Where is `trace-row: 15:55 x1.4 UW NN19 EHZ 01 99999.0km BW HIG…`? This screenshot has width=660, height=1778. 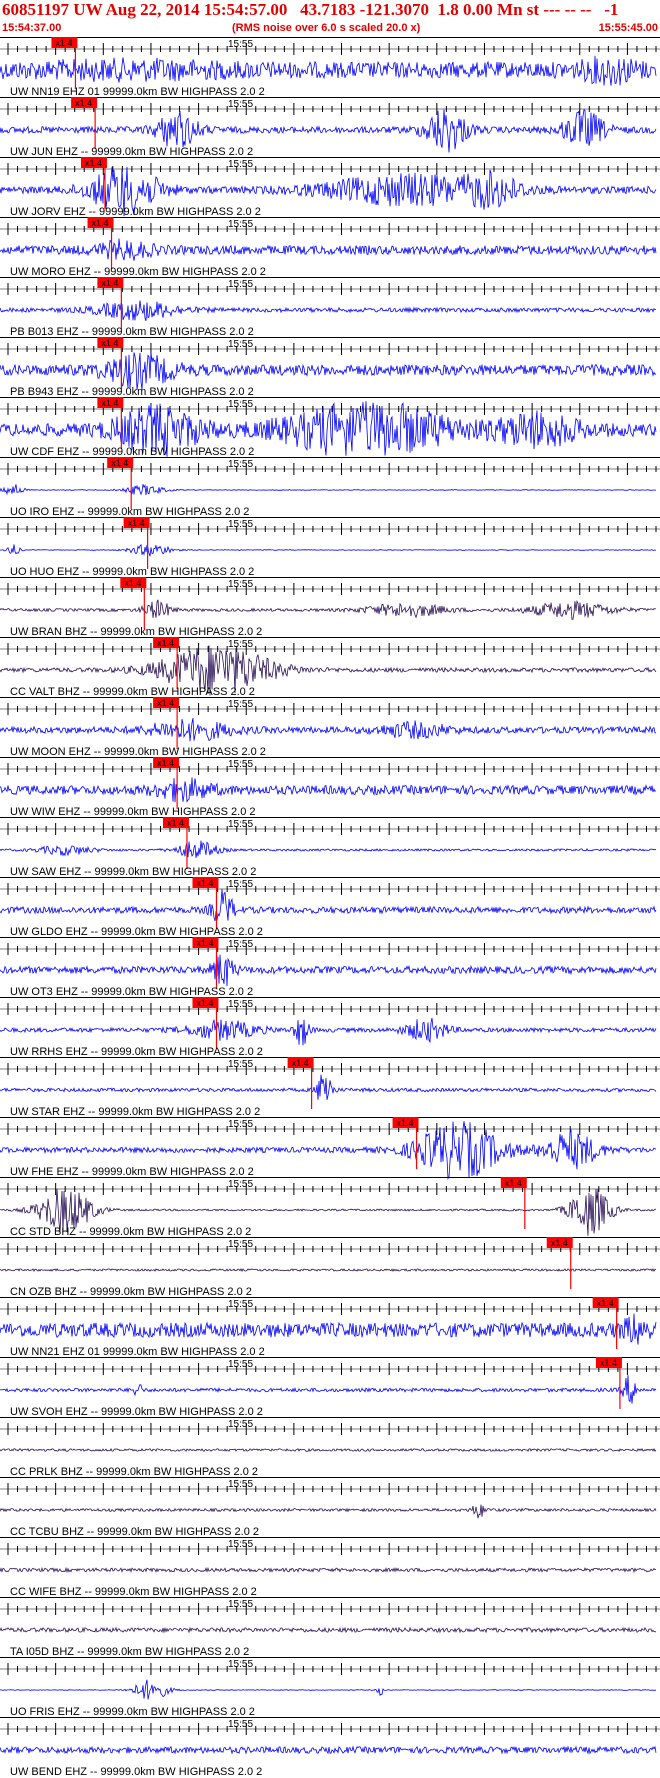
trace-row: 15:55 x1.4 UW NN19 EHZ 01 99999.0km BW HIG… is located at coordinates (330, 67).